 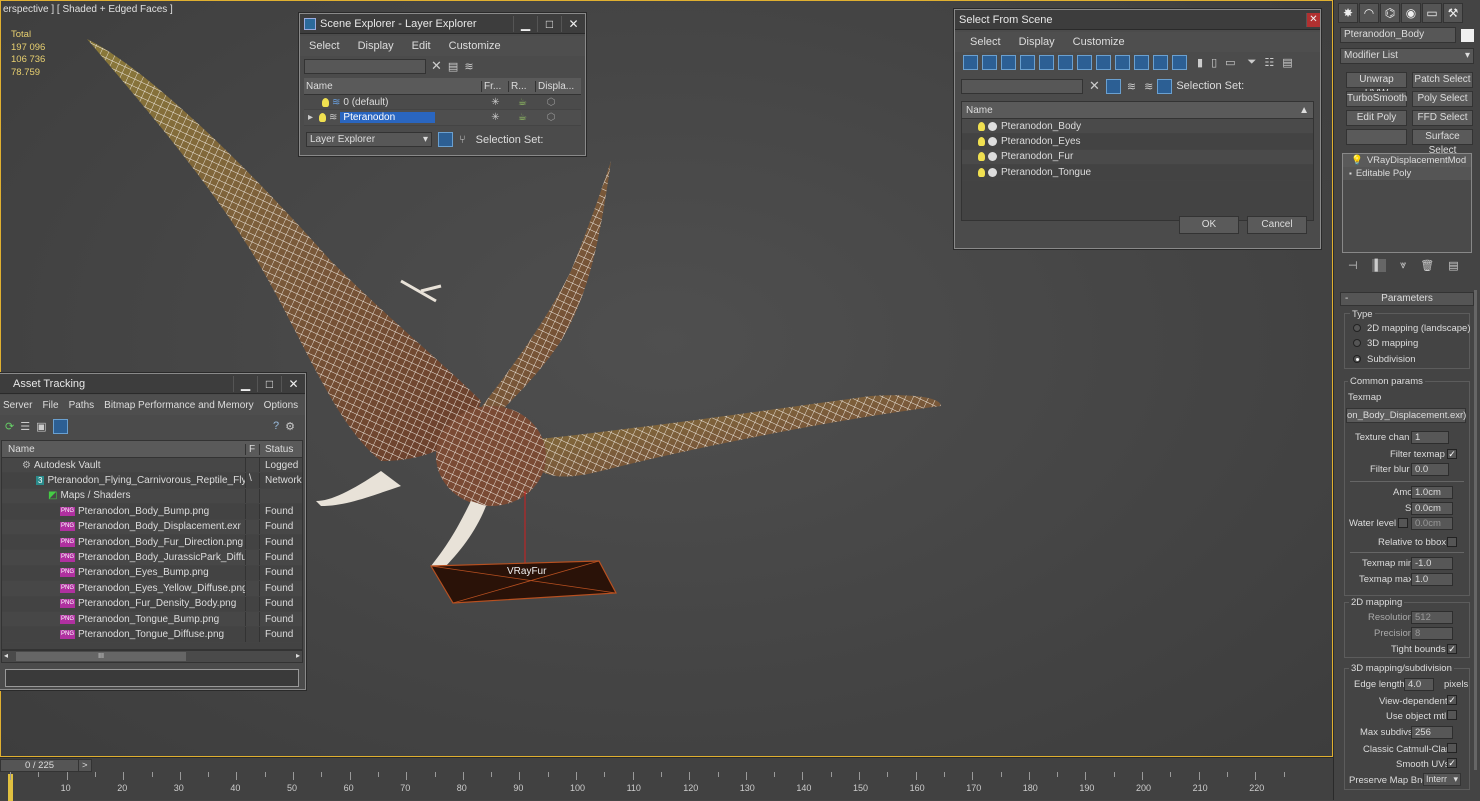 What do you see at coordinates (1430, 469) in the screenshot?
I see `filter-blur-spinner: 0.0` at bounding box center [1430, 469].